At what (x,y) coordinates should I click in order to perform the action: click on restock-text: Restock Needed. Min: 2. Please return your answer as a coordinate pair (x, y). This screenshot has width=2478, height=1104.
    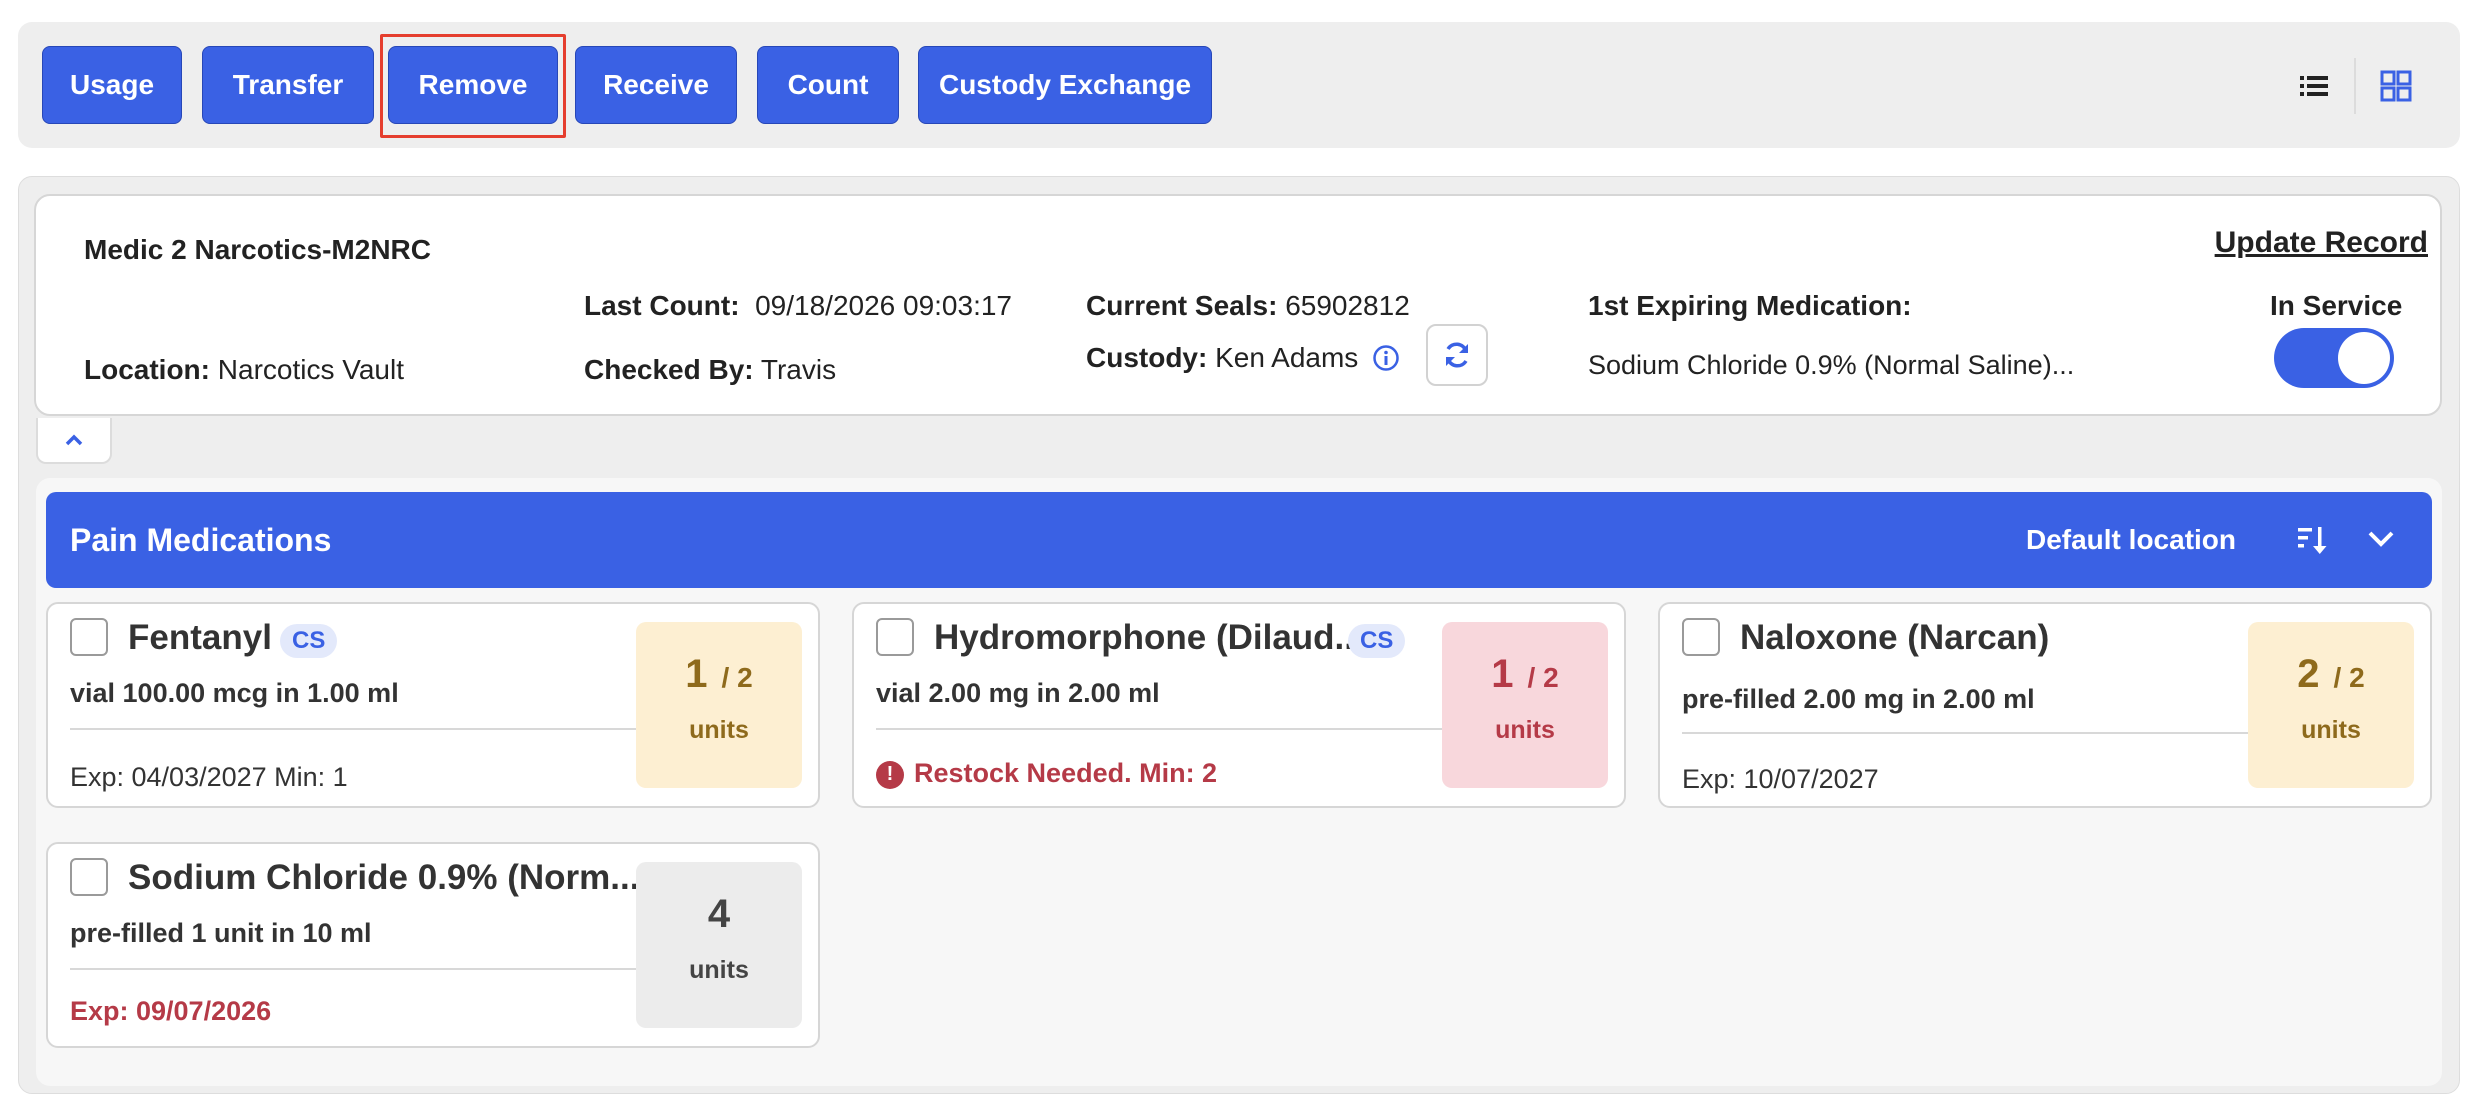
    Looking at the image, I should click on (1066, 773).